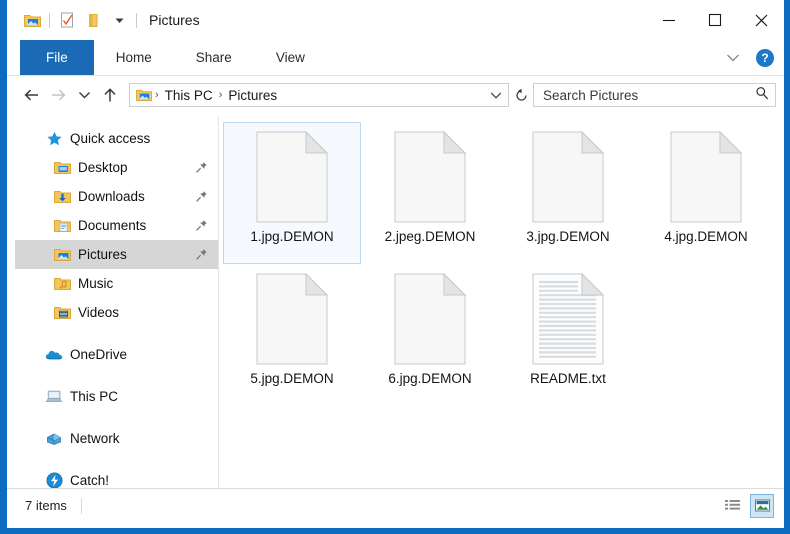 The image size is (790, 534). Describe the element at coordinates (54, 397) in the screenshot. I see `this-pc-icon` at that location.